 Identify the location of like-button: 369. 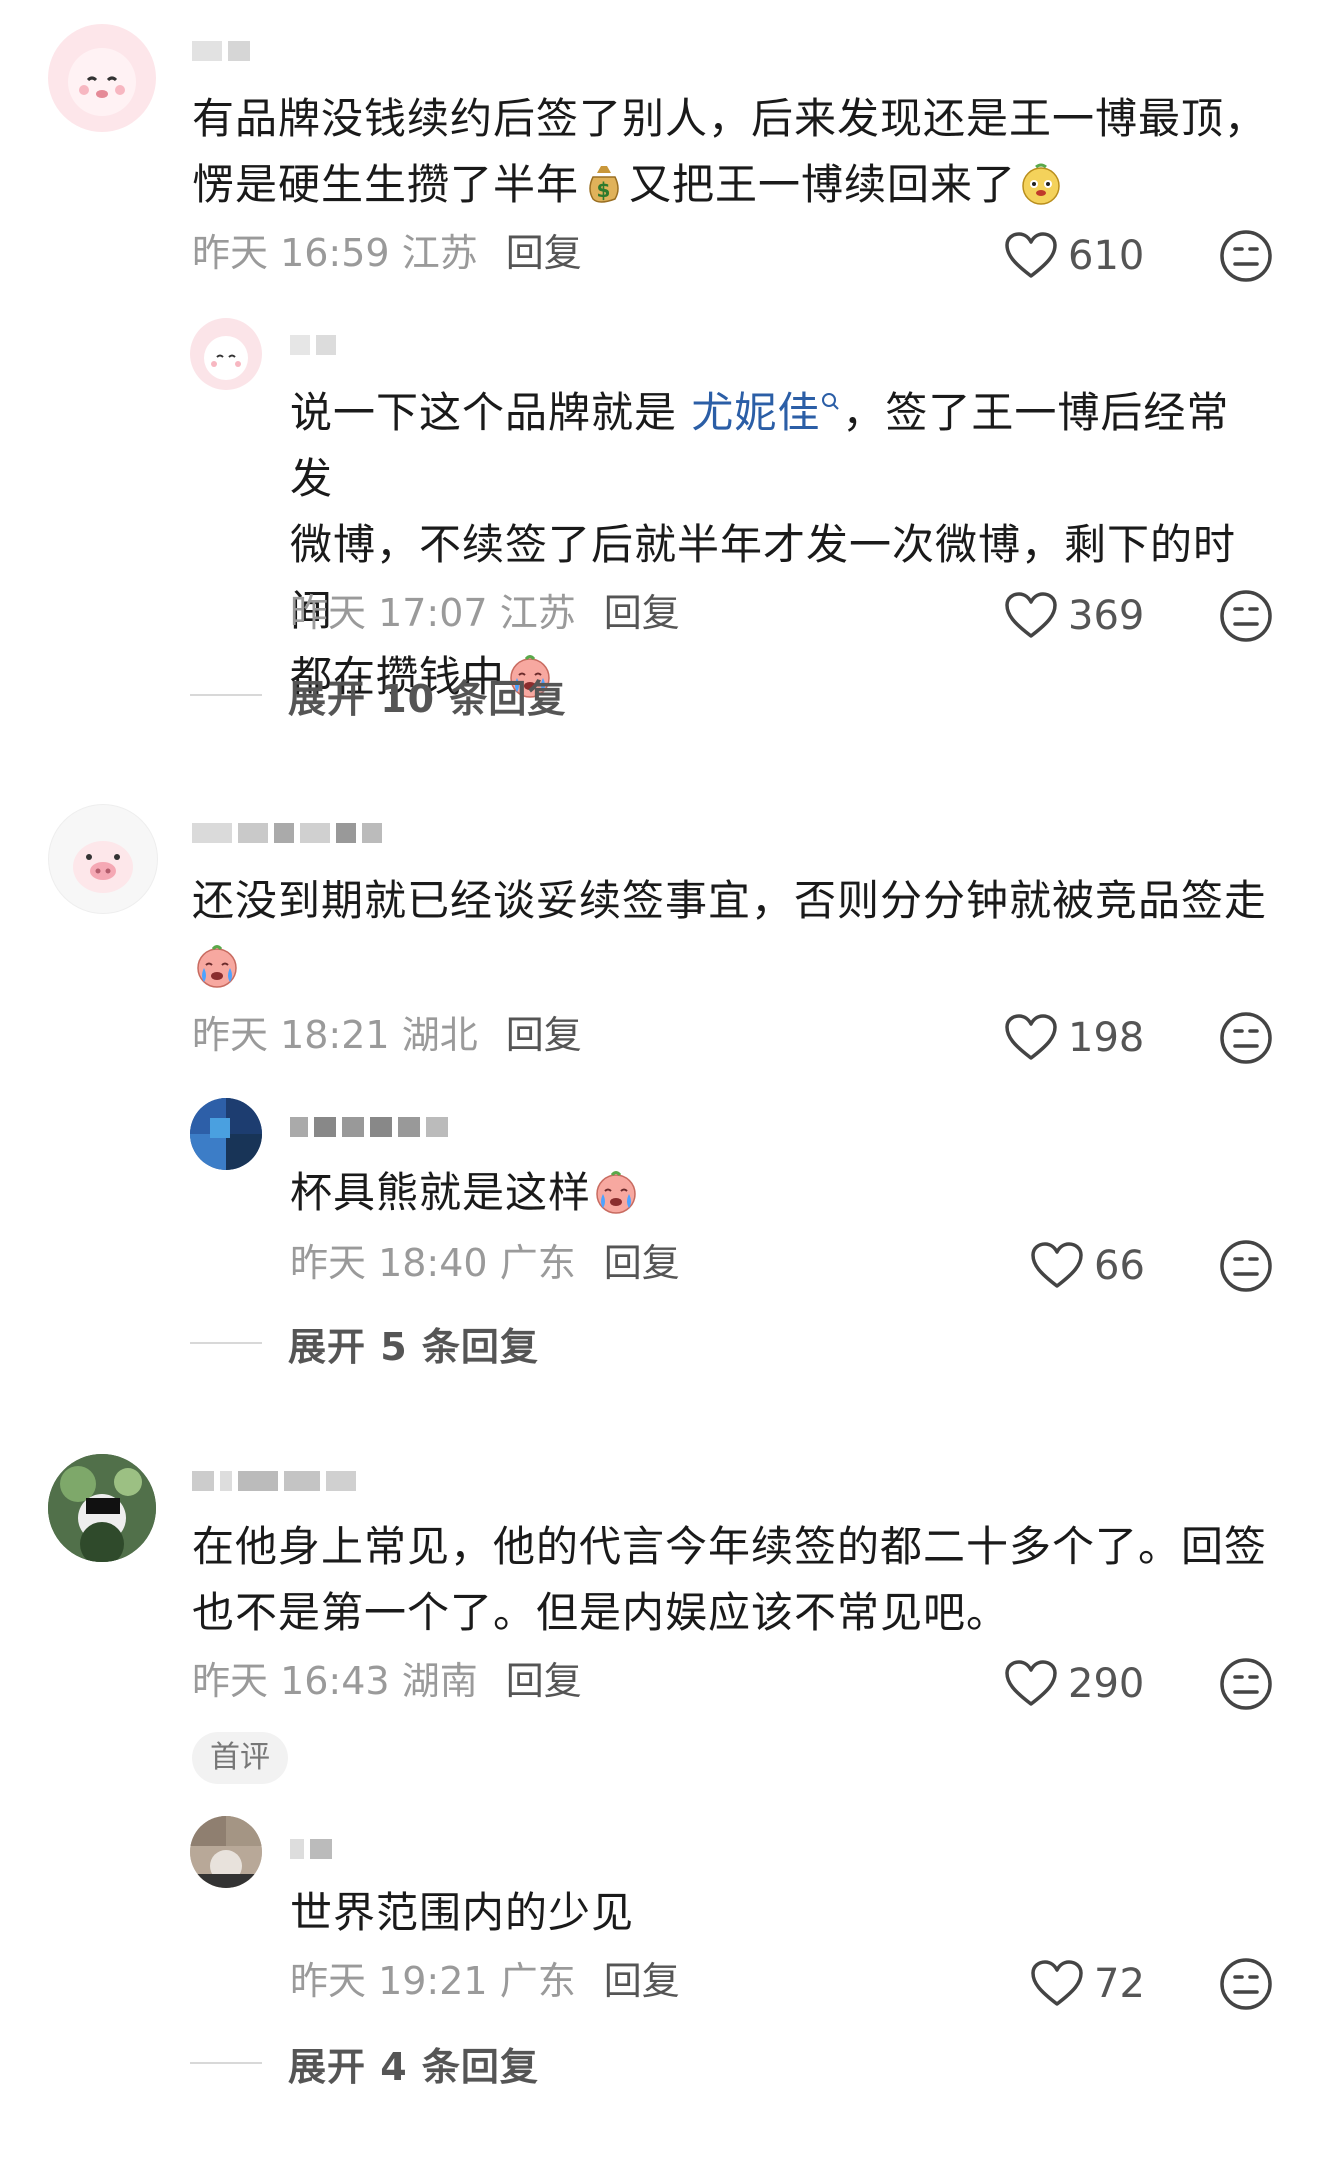
(1074, 616).